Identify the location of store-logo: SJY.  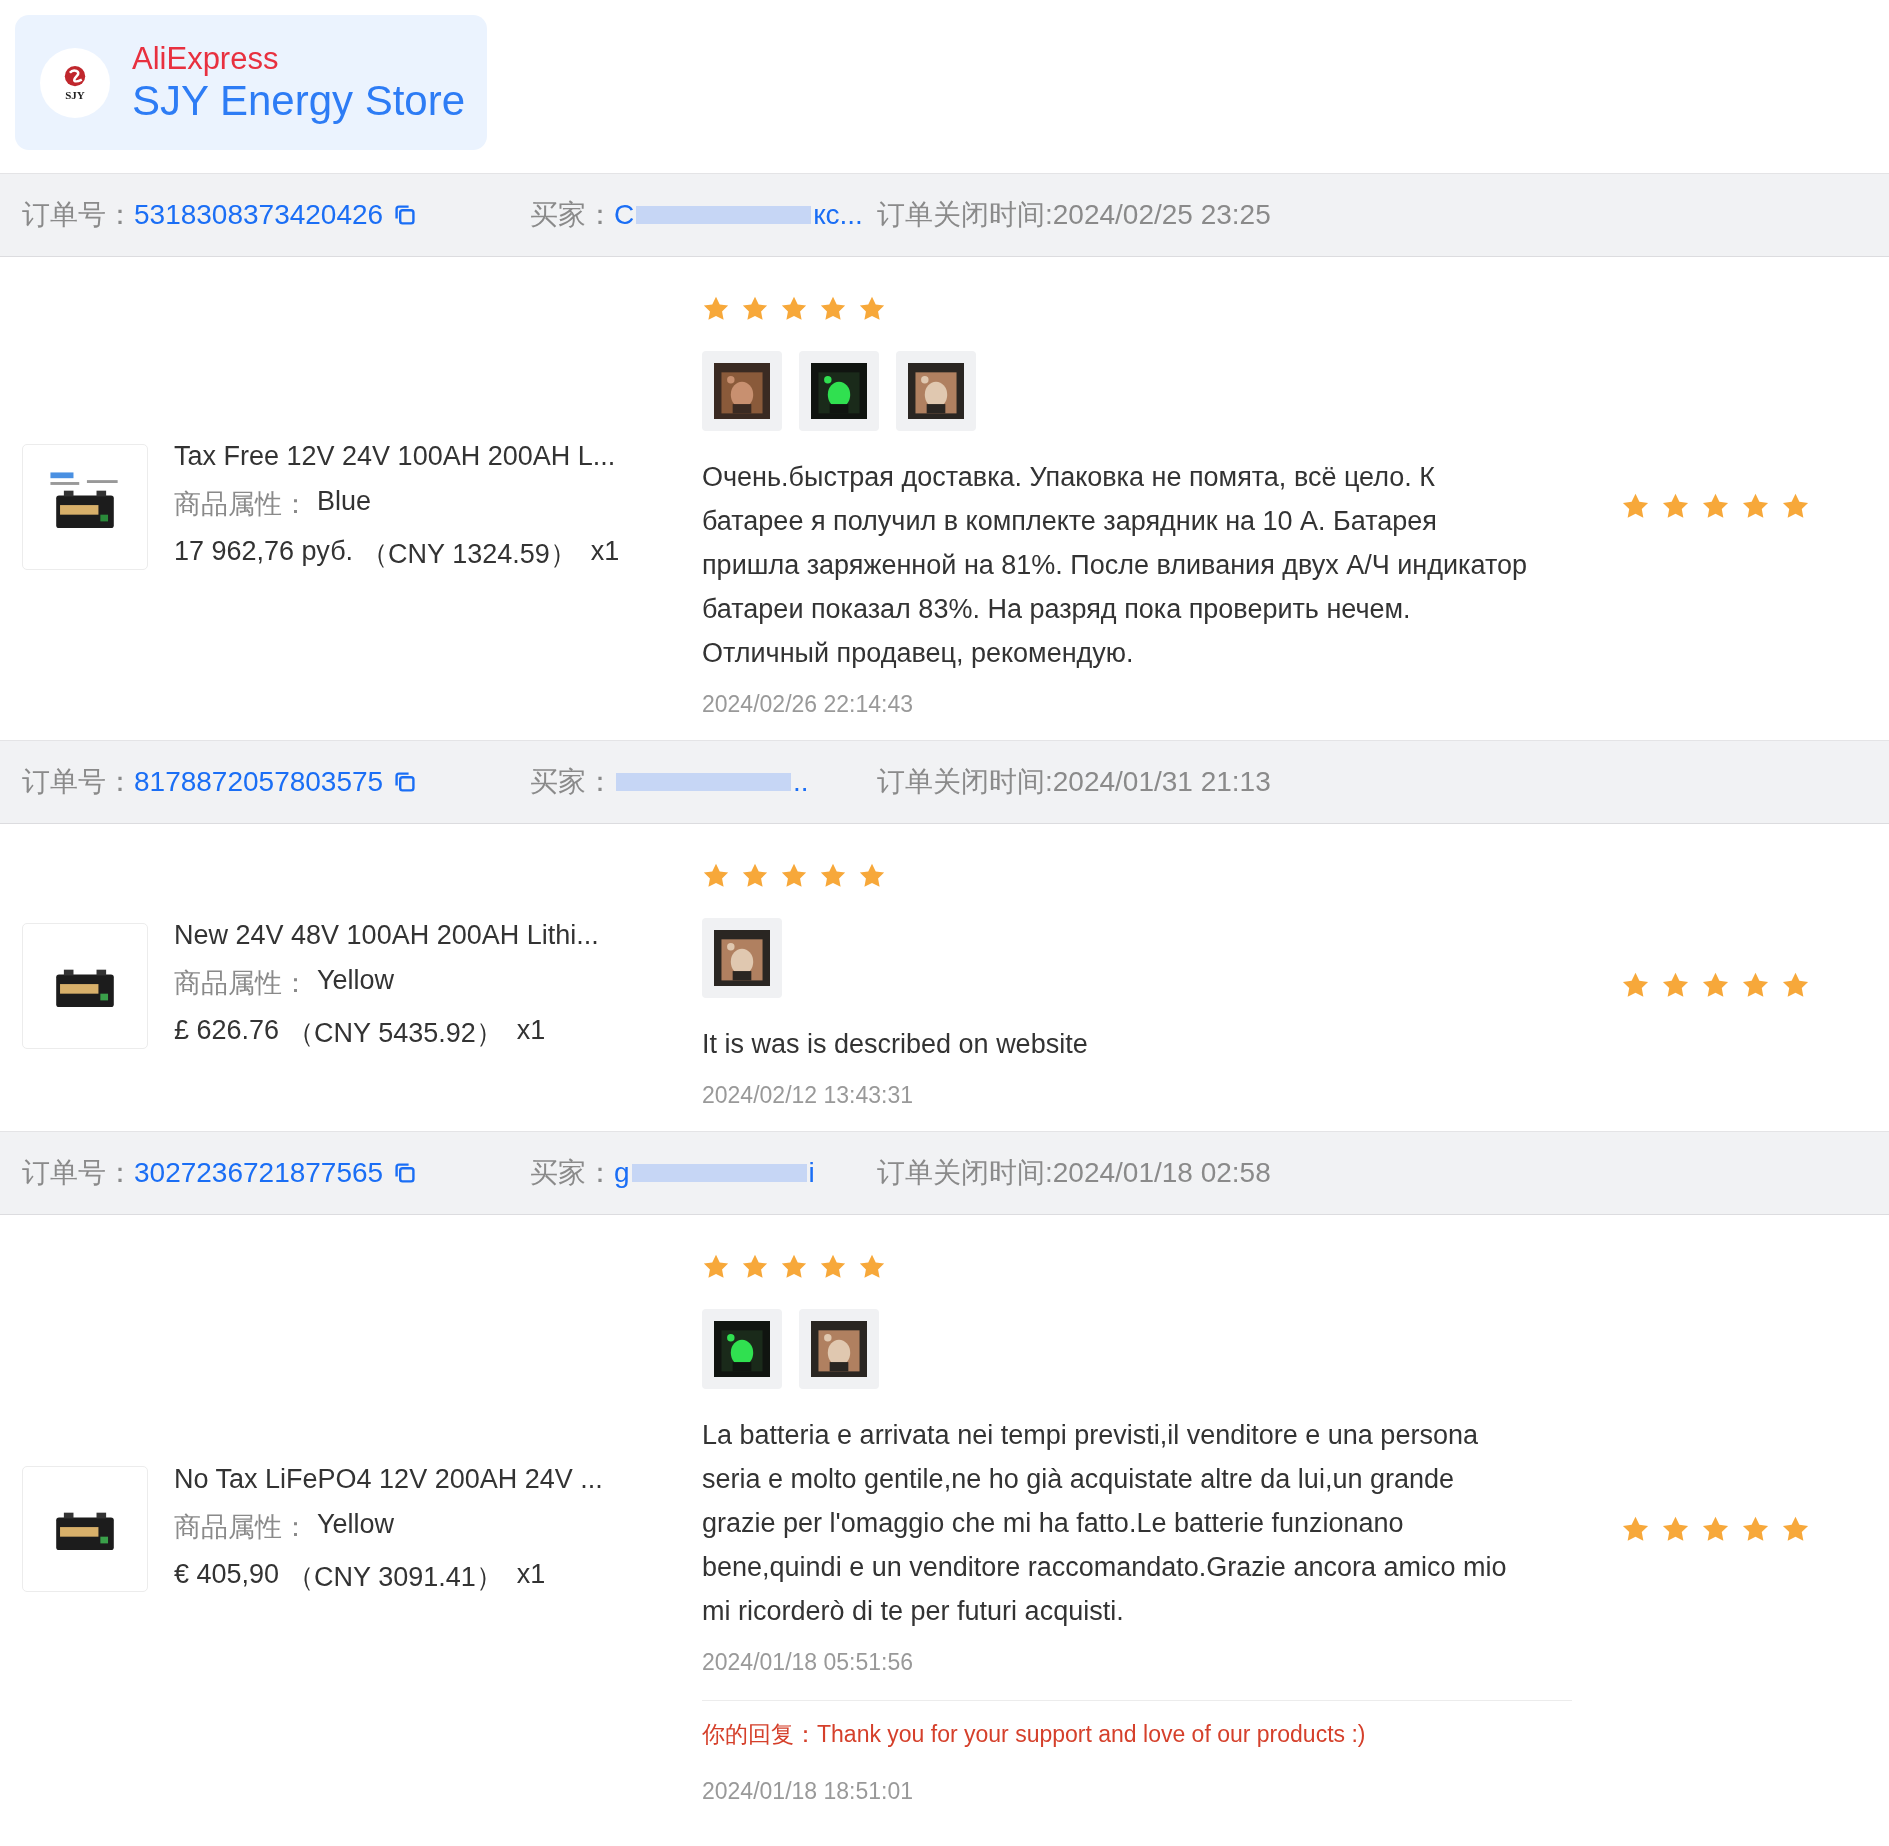
(75, 82).